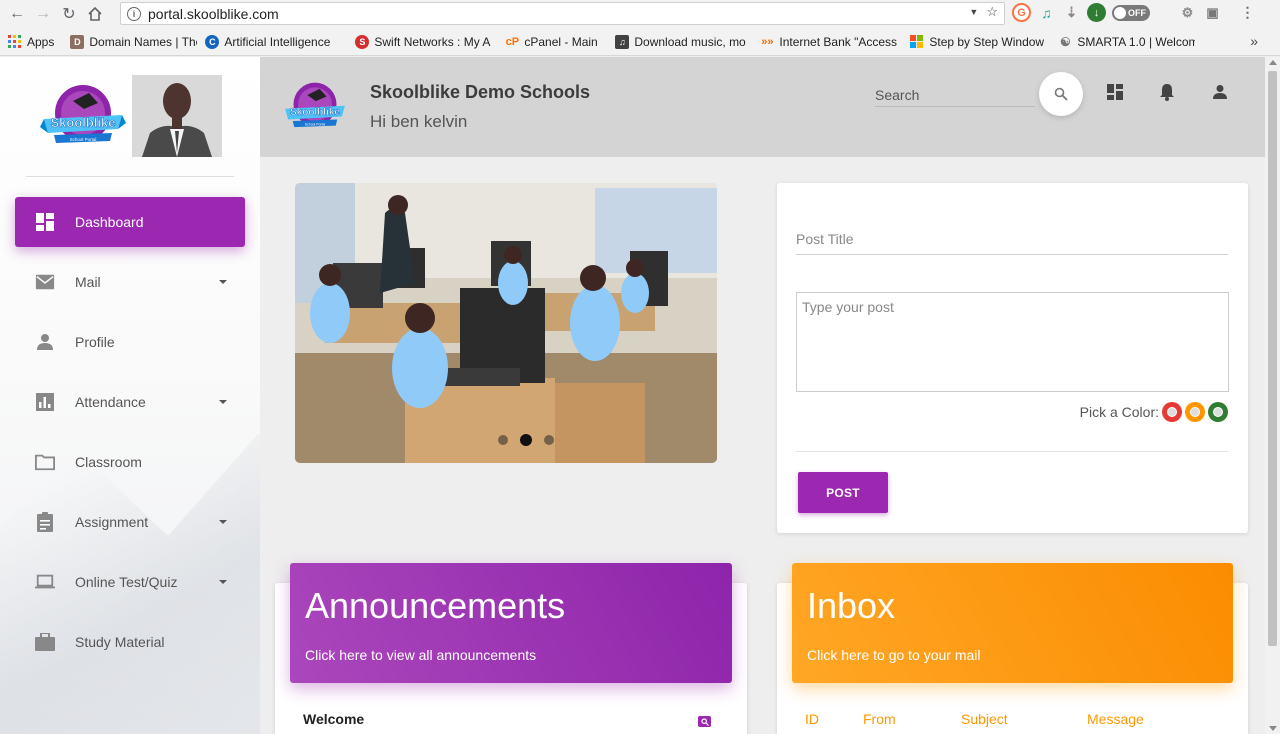 This screenshot has height=734, width=1280. Describe the element at coordinates (1273, 62) in the screenshot. I see `scroll-up-arrow-icon` at that location.